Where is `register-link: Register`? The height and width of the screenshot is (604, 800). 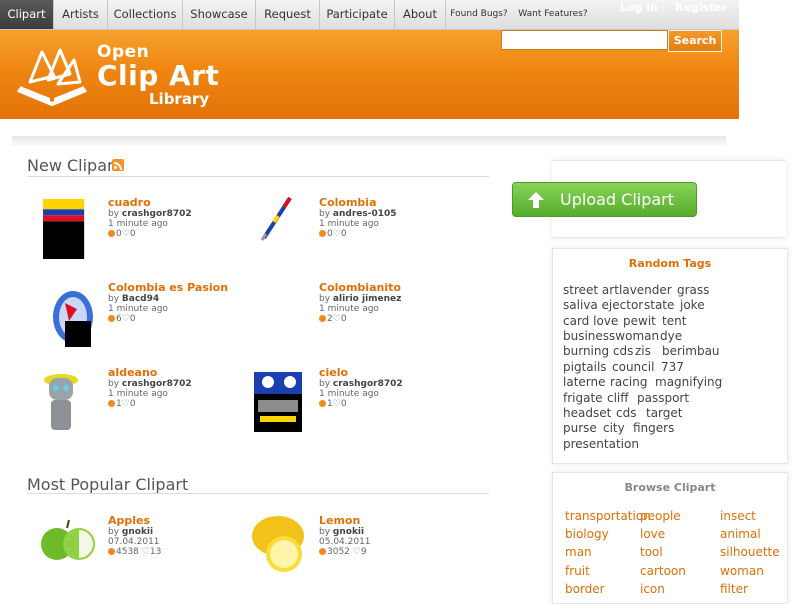 register-link: Register is located at coordinates (701, 8).